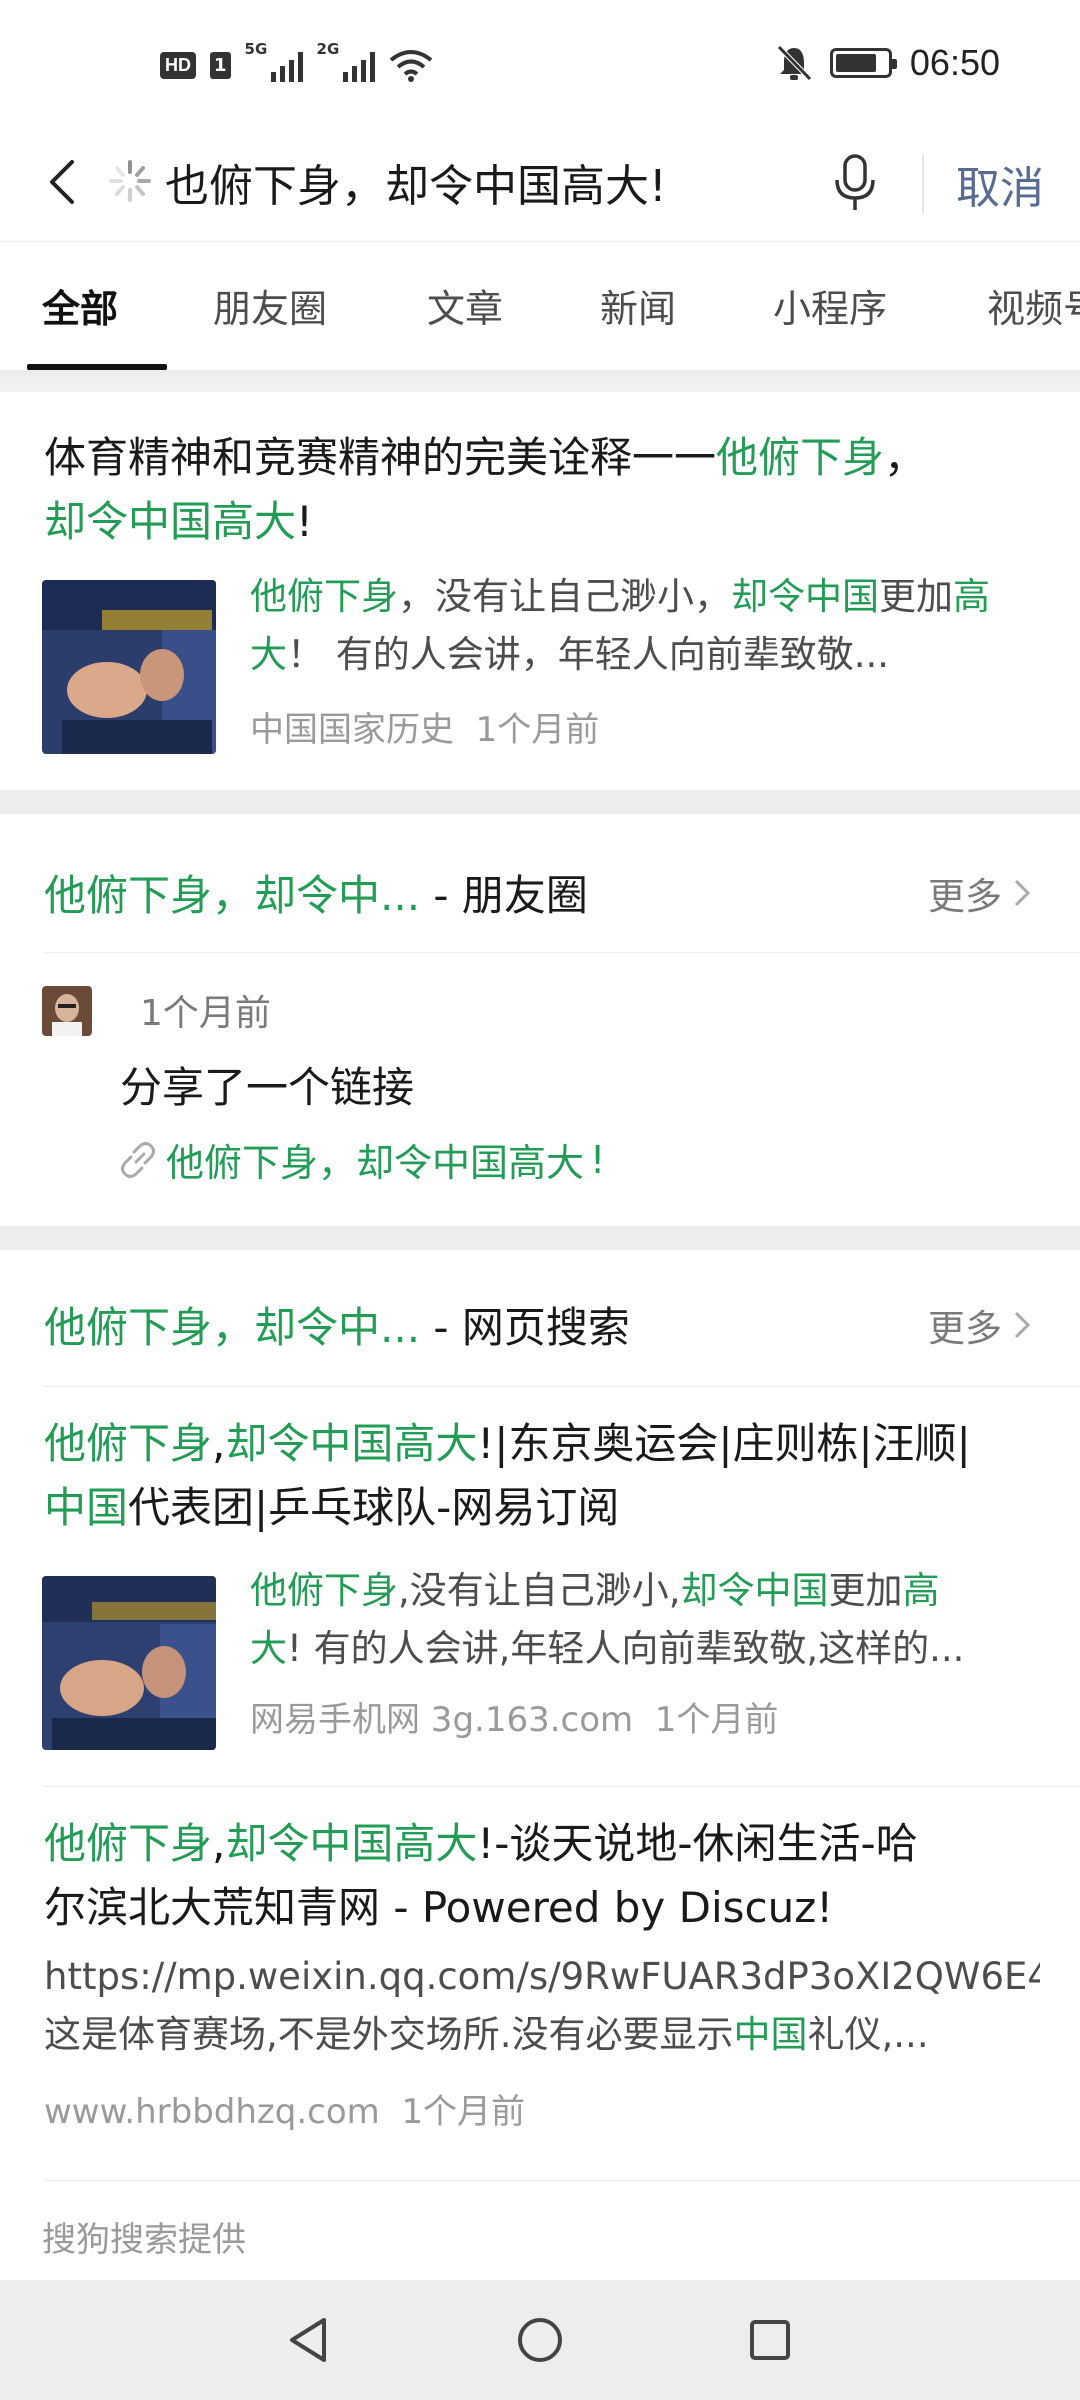 The image size is (1080, 2400). I want to click on search-input: 也俯下身，却令中国高大!, so click(416, 182).